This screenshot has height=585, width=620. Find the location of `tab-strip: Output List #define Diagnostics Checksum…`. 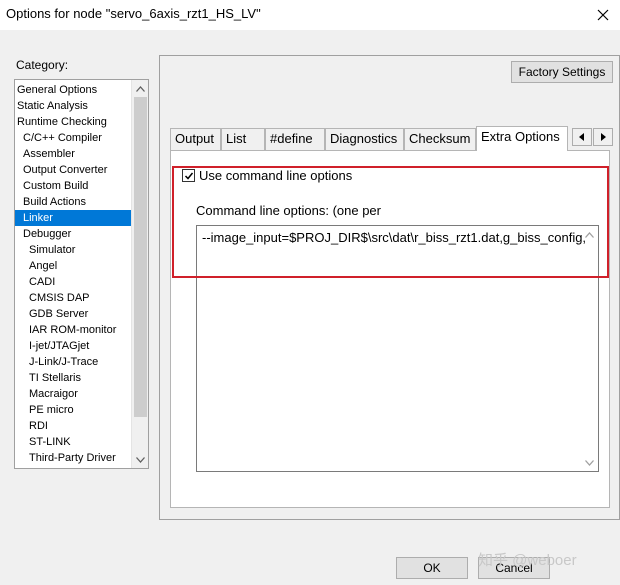

tab-strip: Output List #define Diagnostics Checksum… is located at coordinates (390, 138).